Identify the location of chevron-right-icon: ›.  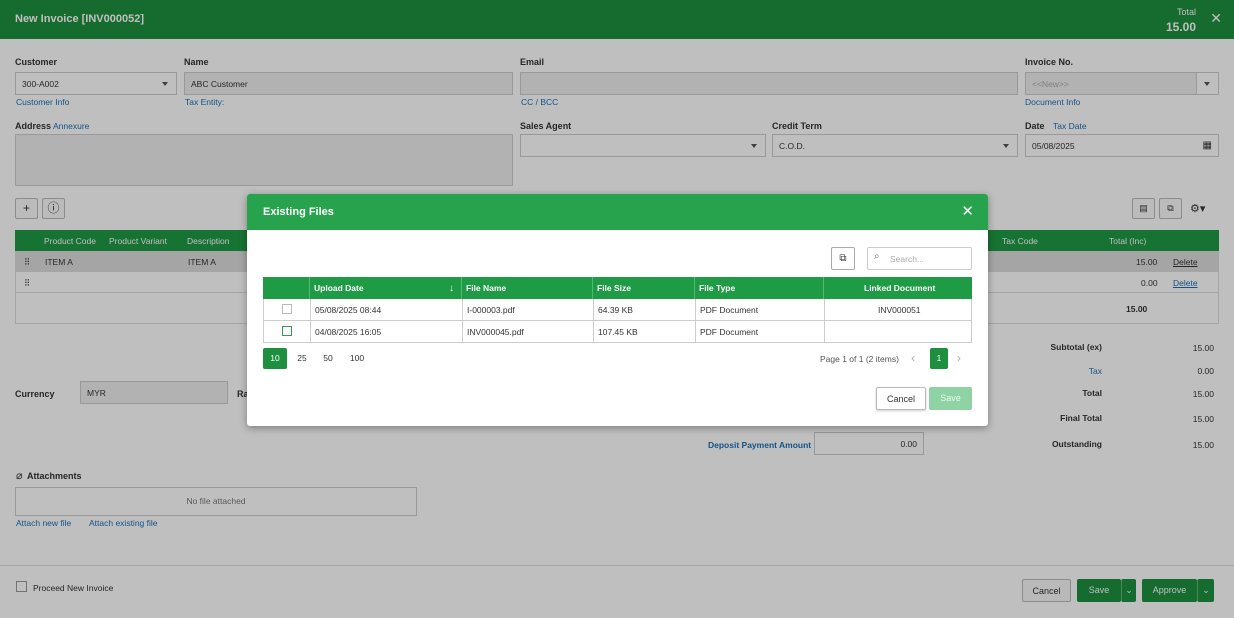
(959, 358).